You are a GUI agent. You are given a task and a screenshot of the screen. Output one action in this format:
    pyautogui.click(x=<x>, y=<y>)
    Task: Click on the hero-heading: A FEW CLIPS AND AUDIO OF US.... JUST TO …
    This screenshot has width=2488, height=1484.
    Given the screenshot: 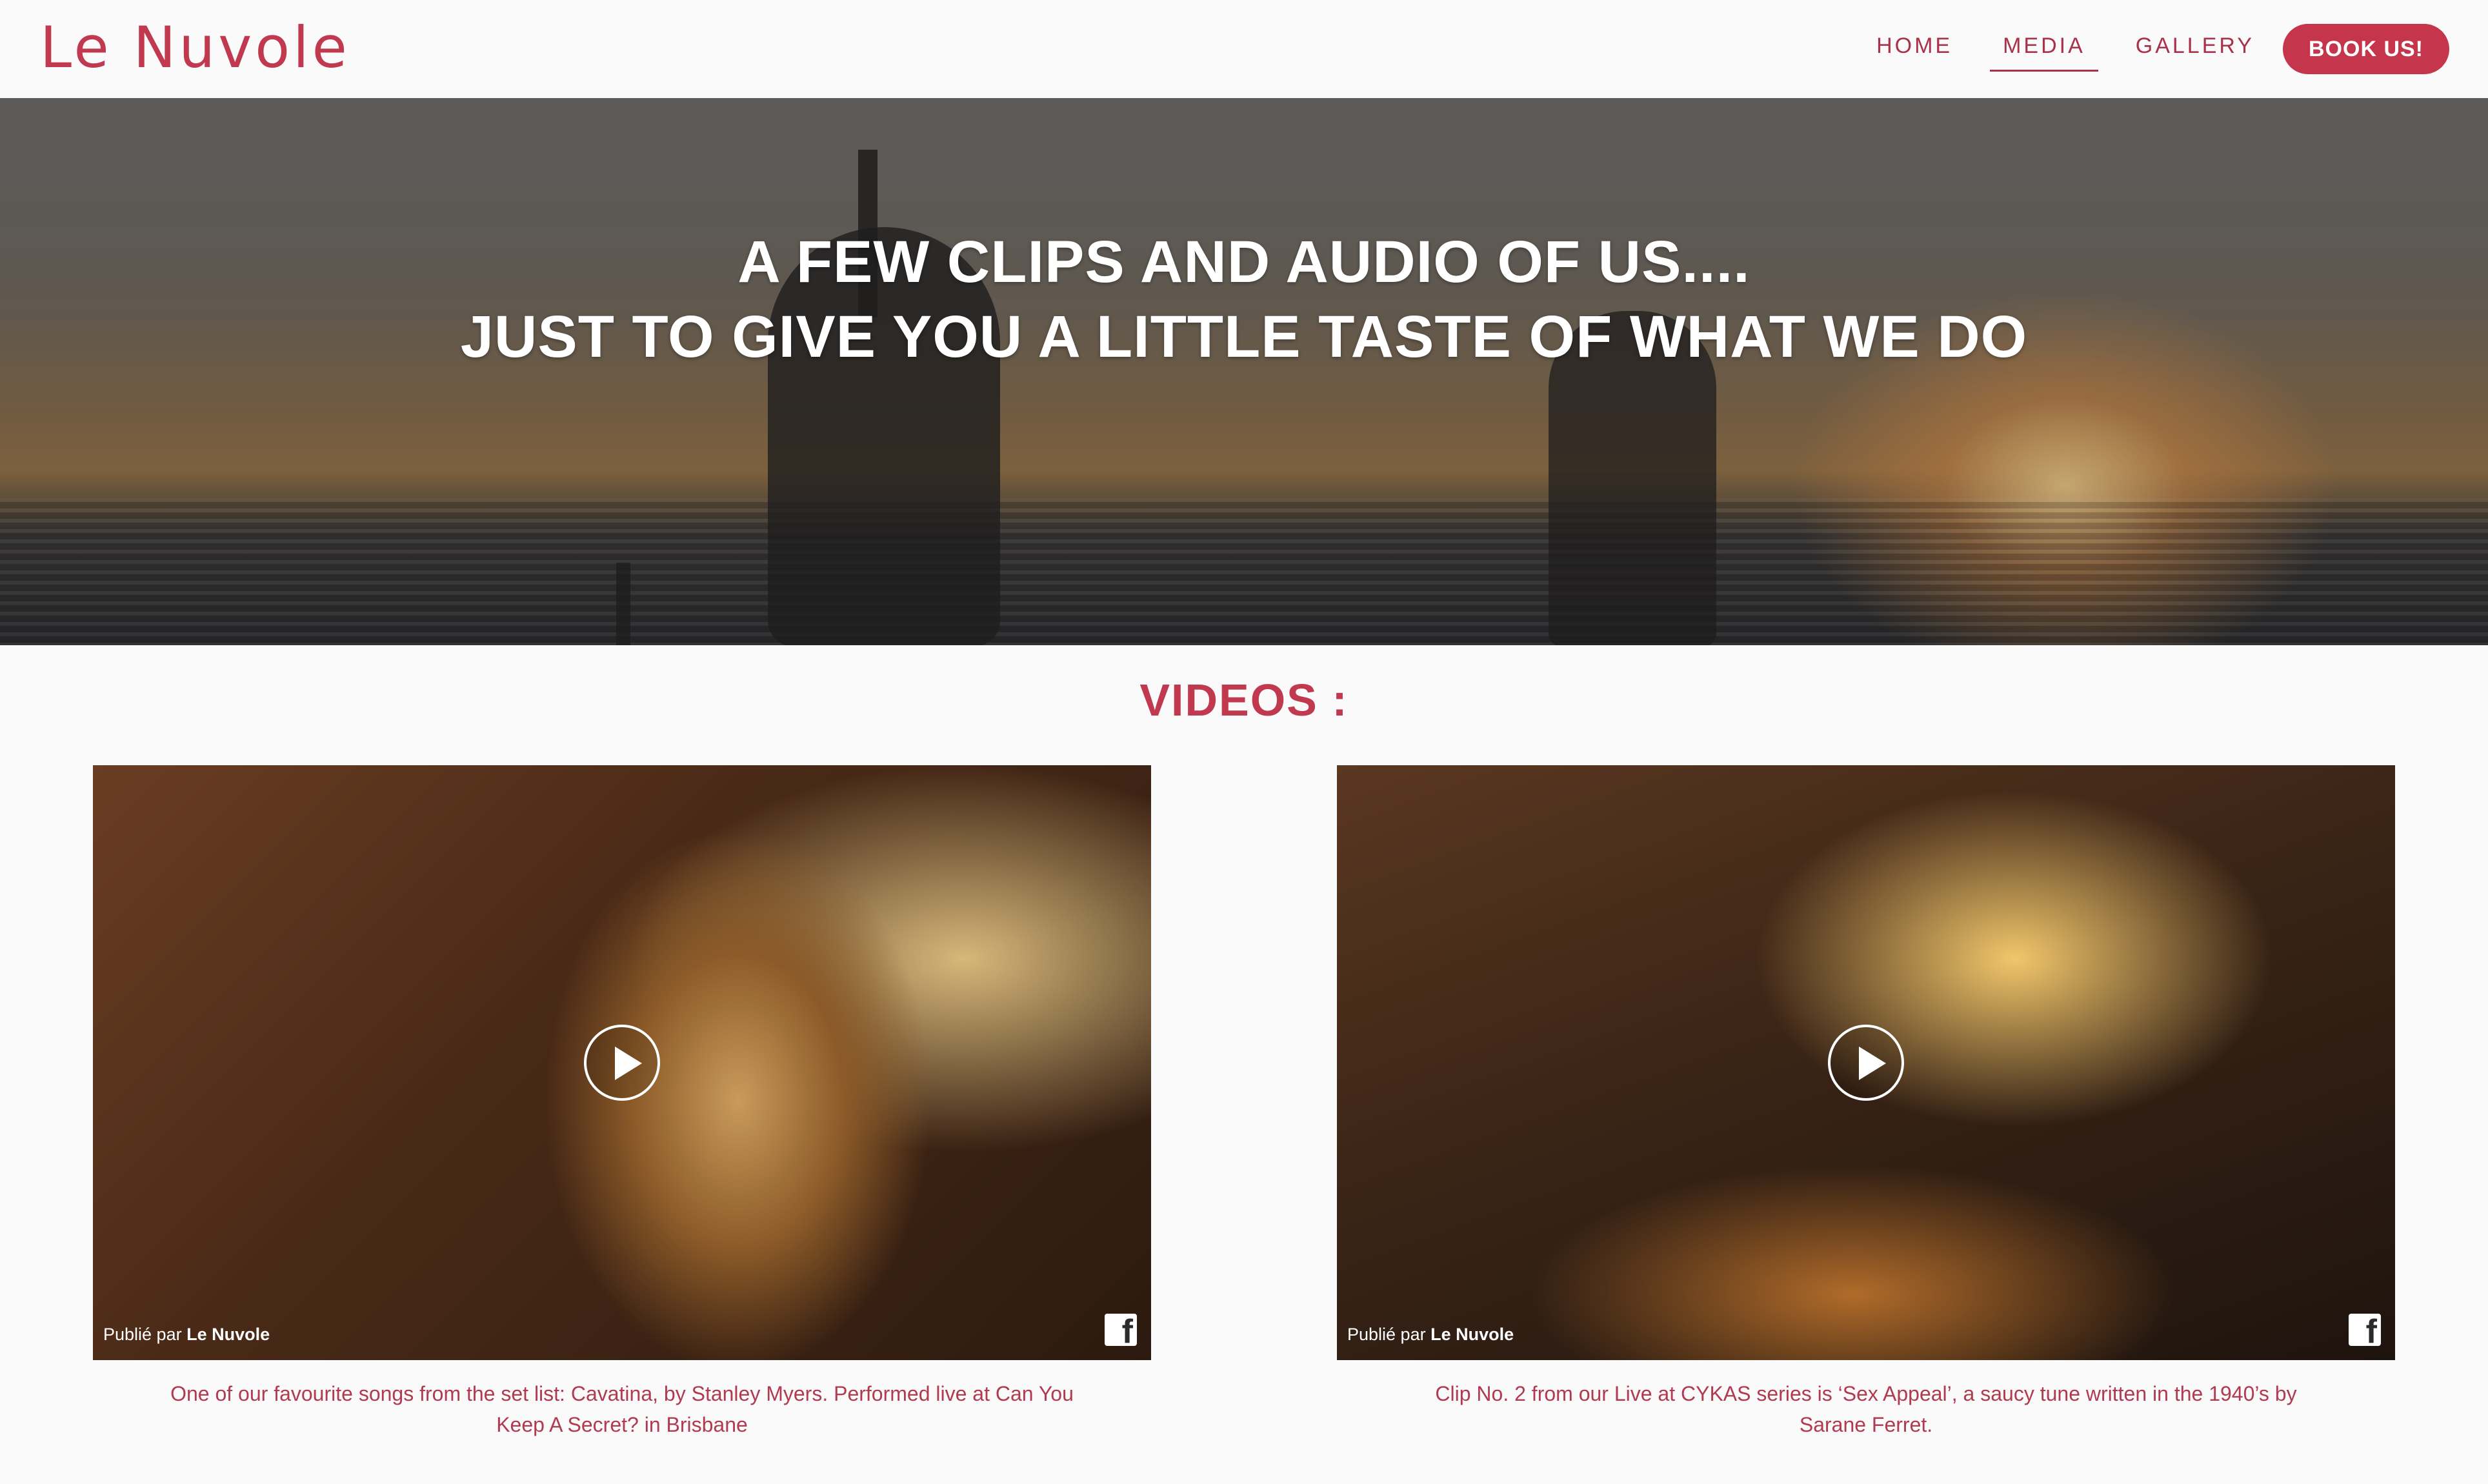 What is the action you would take?
    pyautogui.click(x=1244, y=299)
    